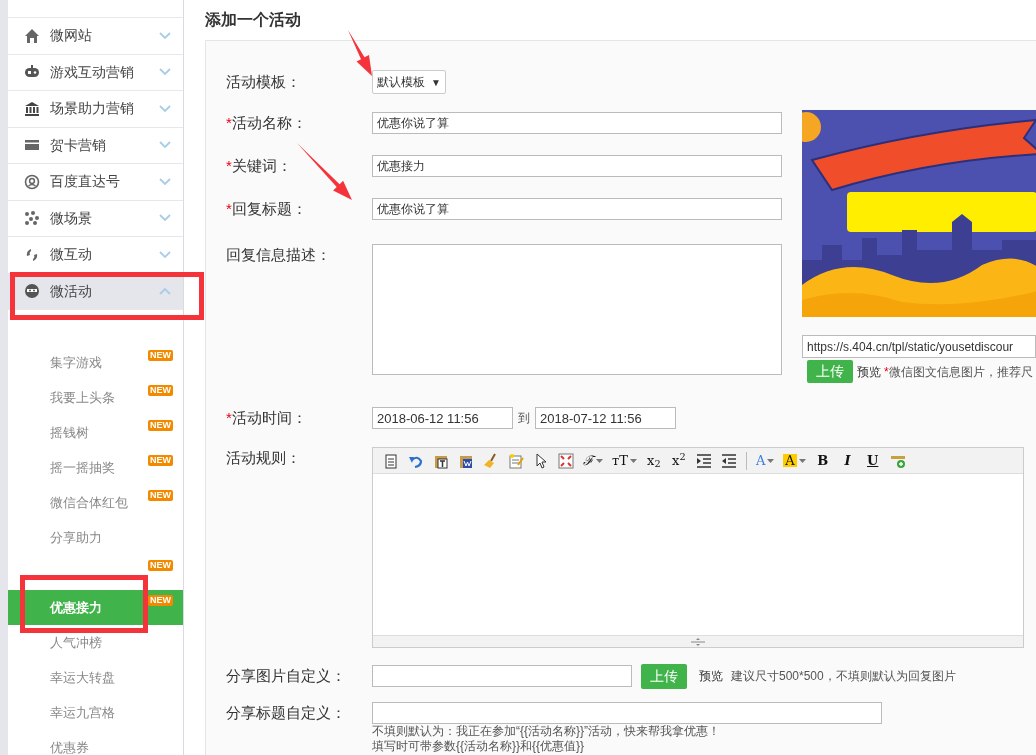 The height and width of the screenshot is (755, 1036). What do you see at coordinates (847, 460) in the screenshot?
I see `toolbar-button: I` at bounding box center [847, 460].